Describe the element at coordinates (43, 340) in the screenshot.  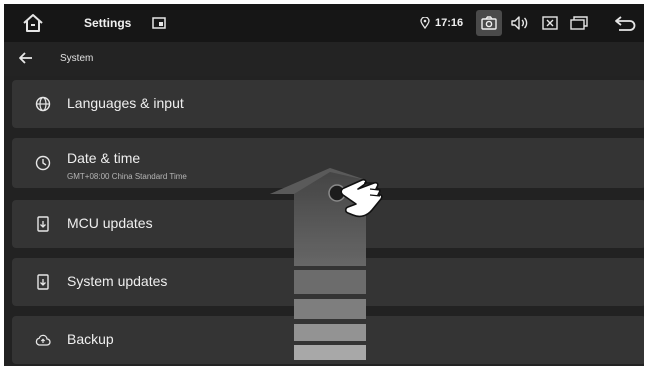
I see `cloud-upload-icon` at that location.